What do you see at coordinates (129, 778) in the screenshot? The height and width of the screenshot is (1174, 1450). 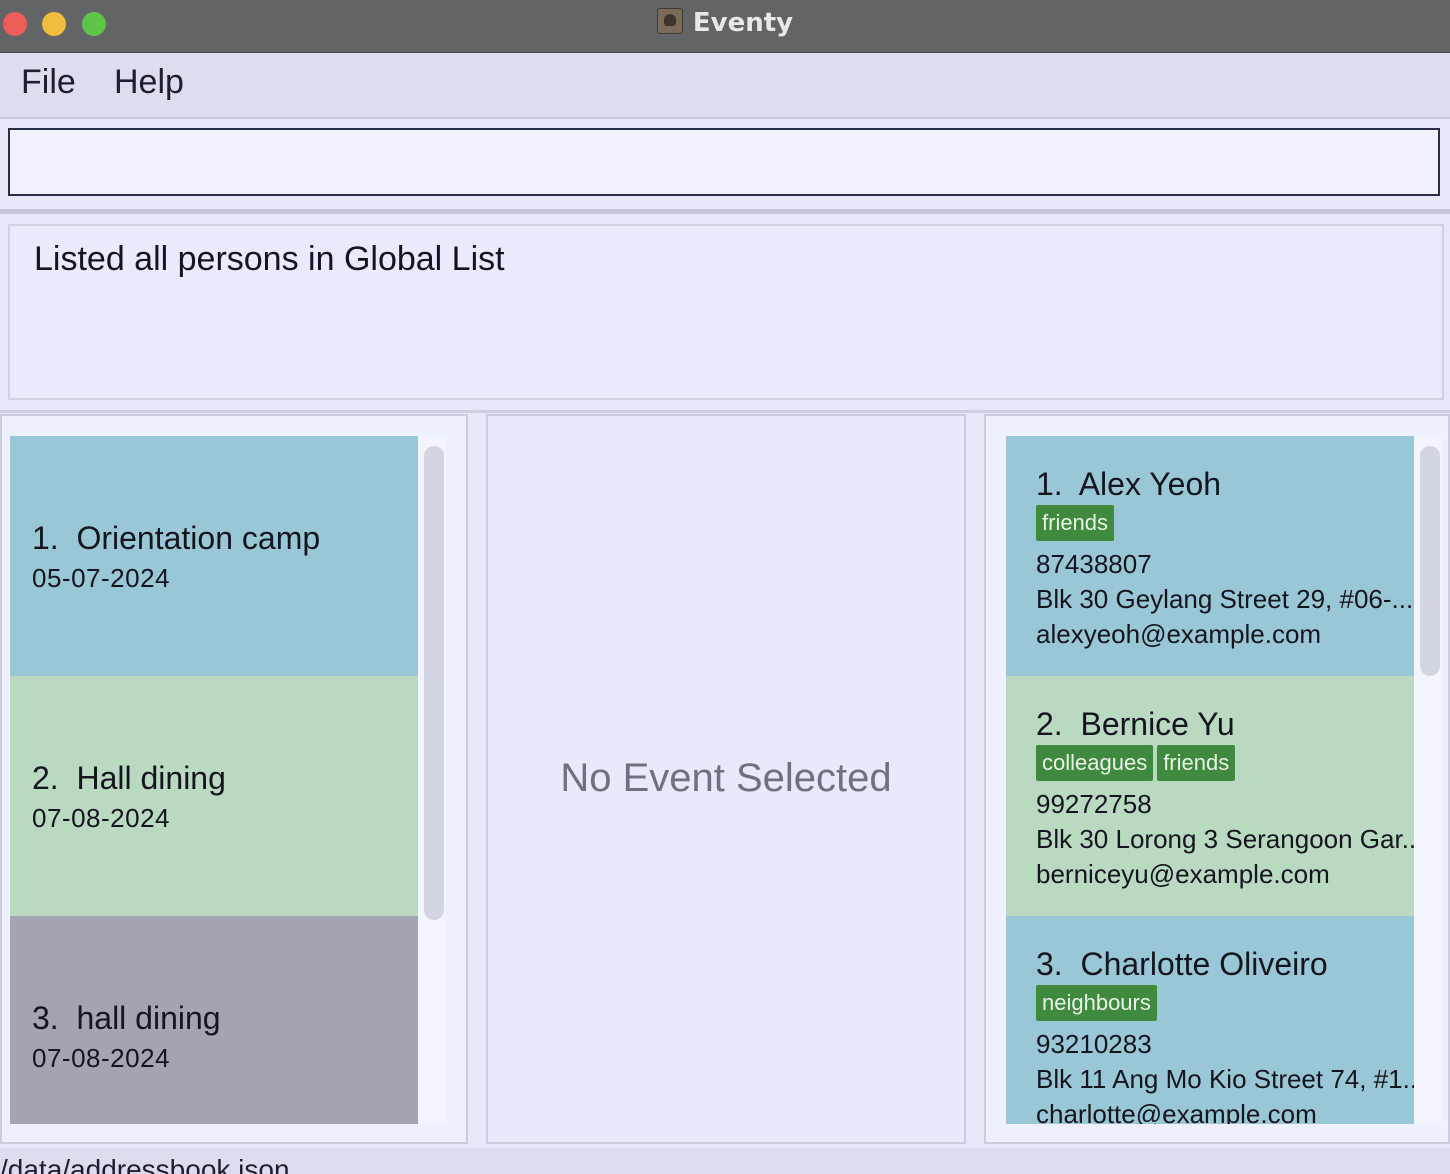 I see `event-title: 2. Hall dining` at bounding box center [129, 778].